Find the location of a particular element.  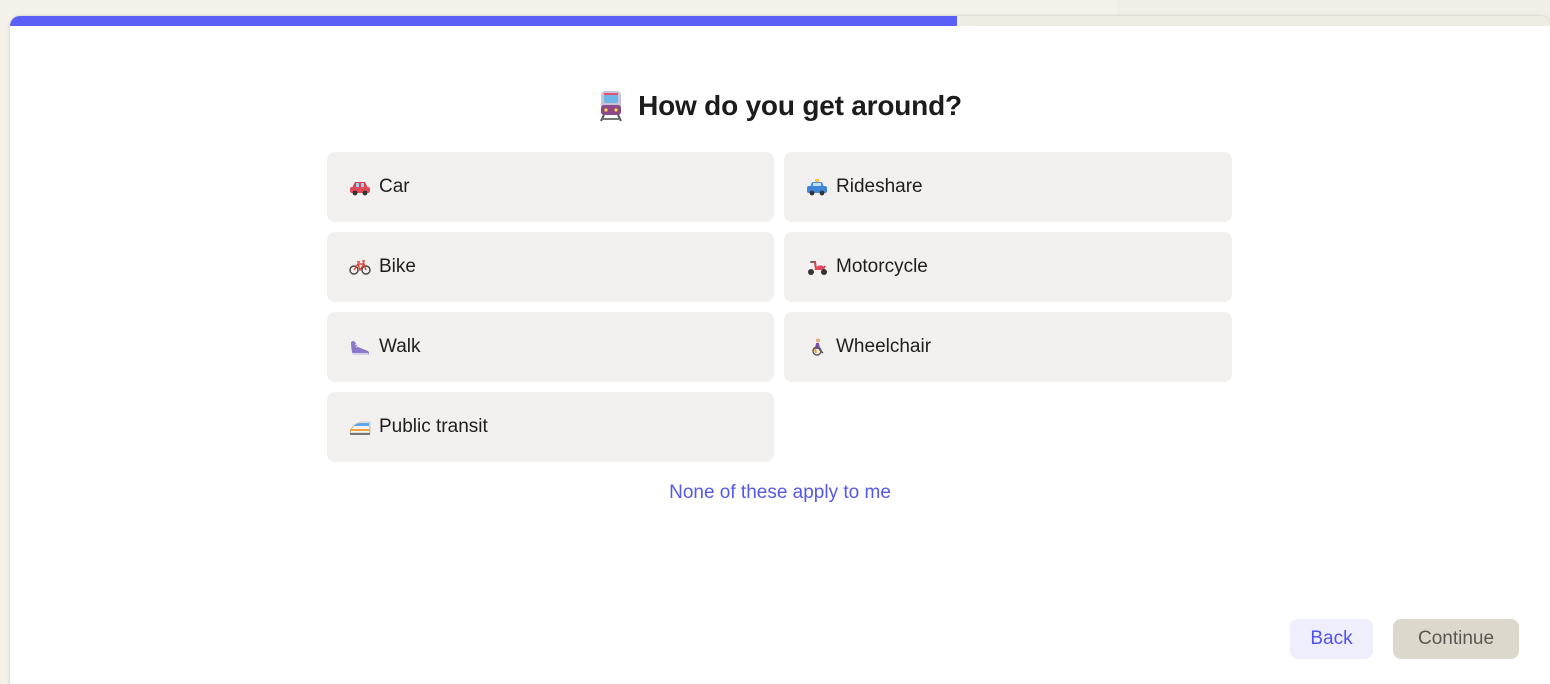

question-header: How do you get around? is located at coordinates (780, 106).